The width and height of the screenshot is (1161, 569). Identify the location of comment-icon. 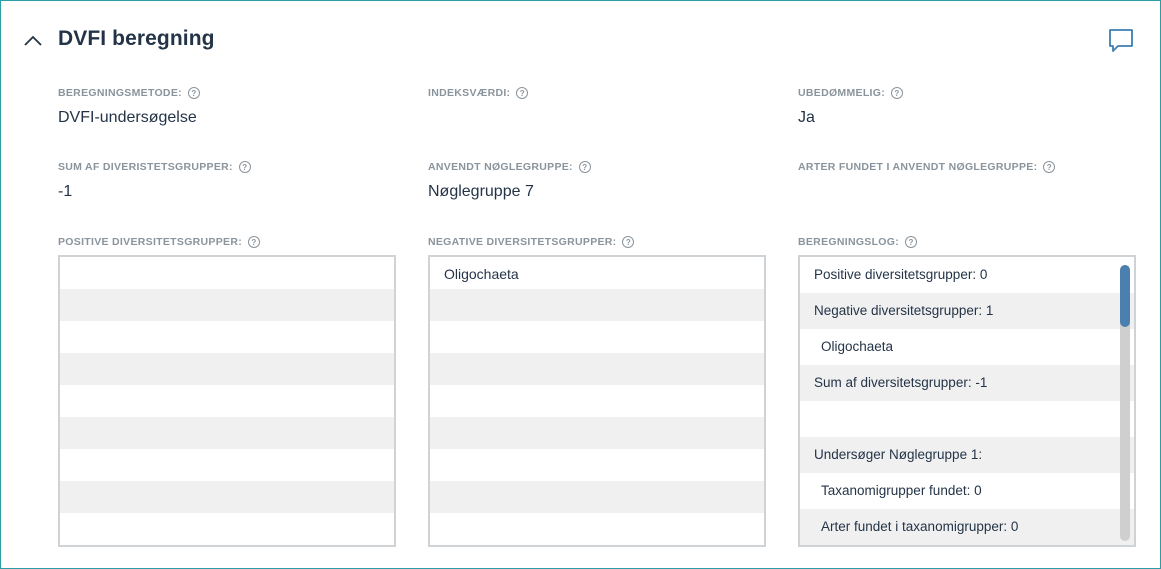
(1121, 40).